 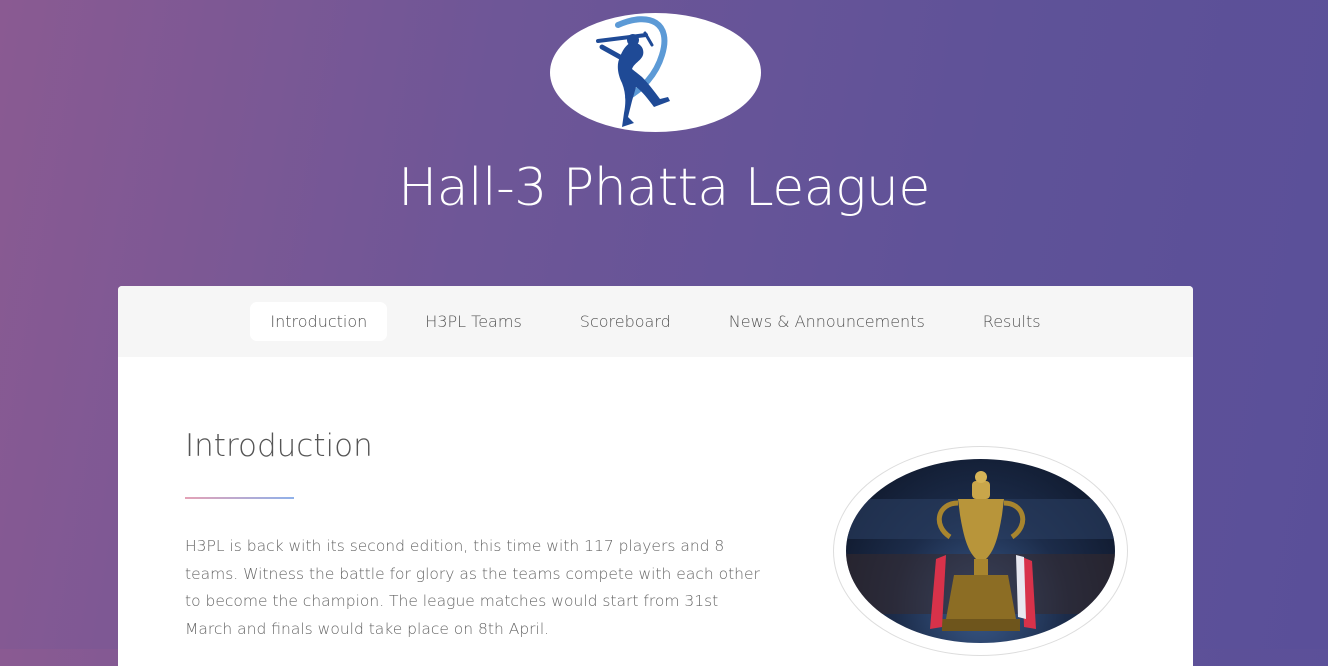 What do you see at coordinates (319, 321) in the screenshot?
I see `tab-introduction: Introduction` at bounding box center [319, 321].